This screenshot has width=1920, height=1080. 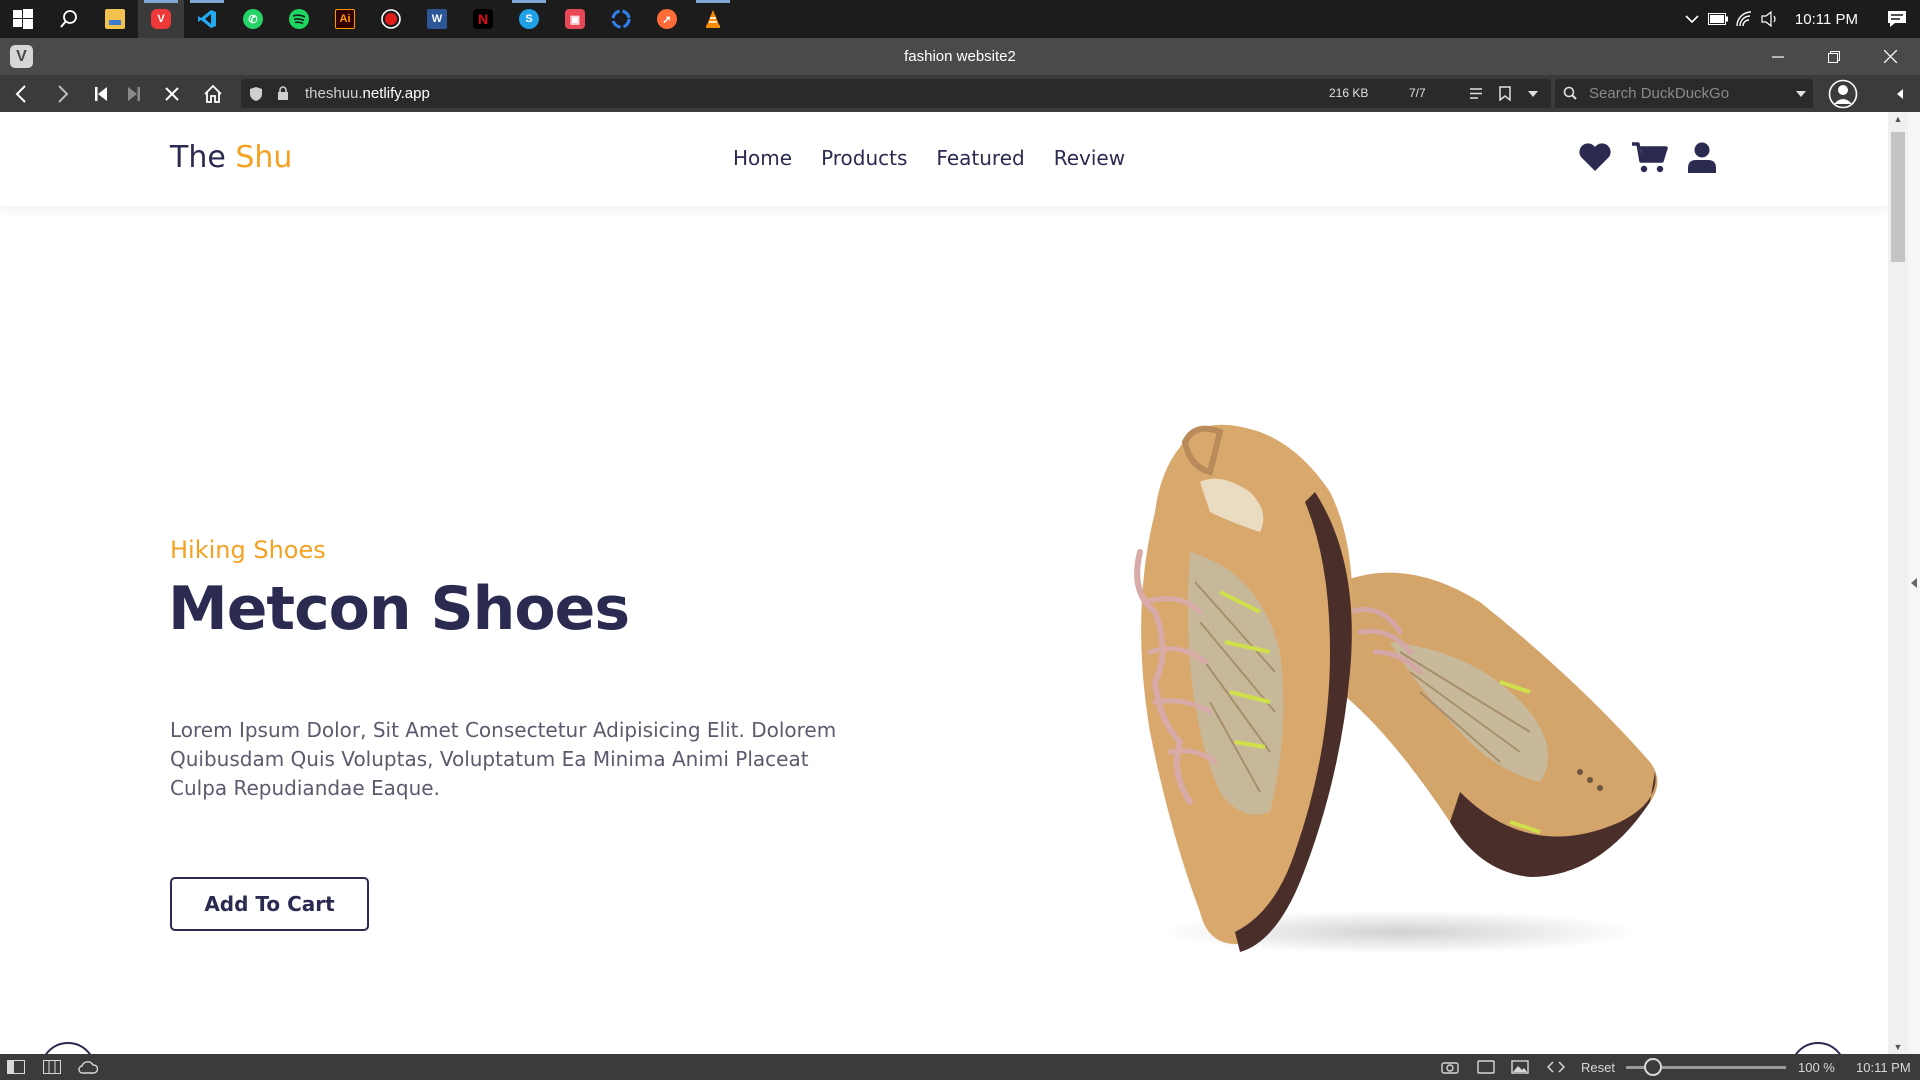 What do you see at coordinates (1556, 1067) in the screenshot?
I see `page-actions-icon` at bounding box center [1556, 1067].